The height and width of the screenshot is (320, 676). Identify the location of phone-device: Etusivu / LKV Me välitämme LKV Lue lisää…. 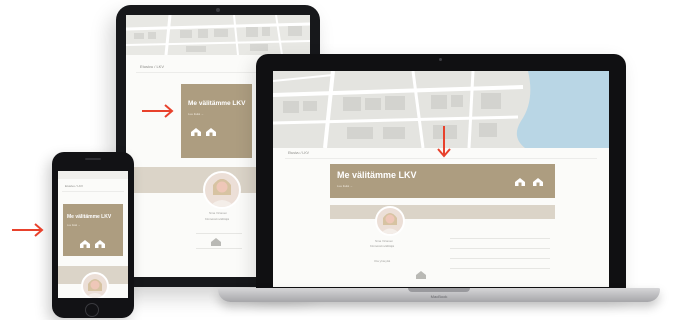
(93, 235).